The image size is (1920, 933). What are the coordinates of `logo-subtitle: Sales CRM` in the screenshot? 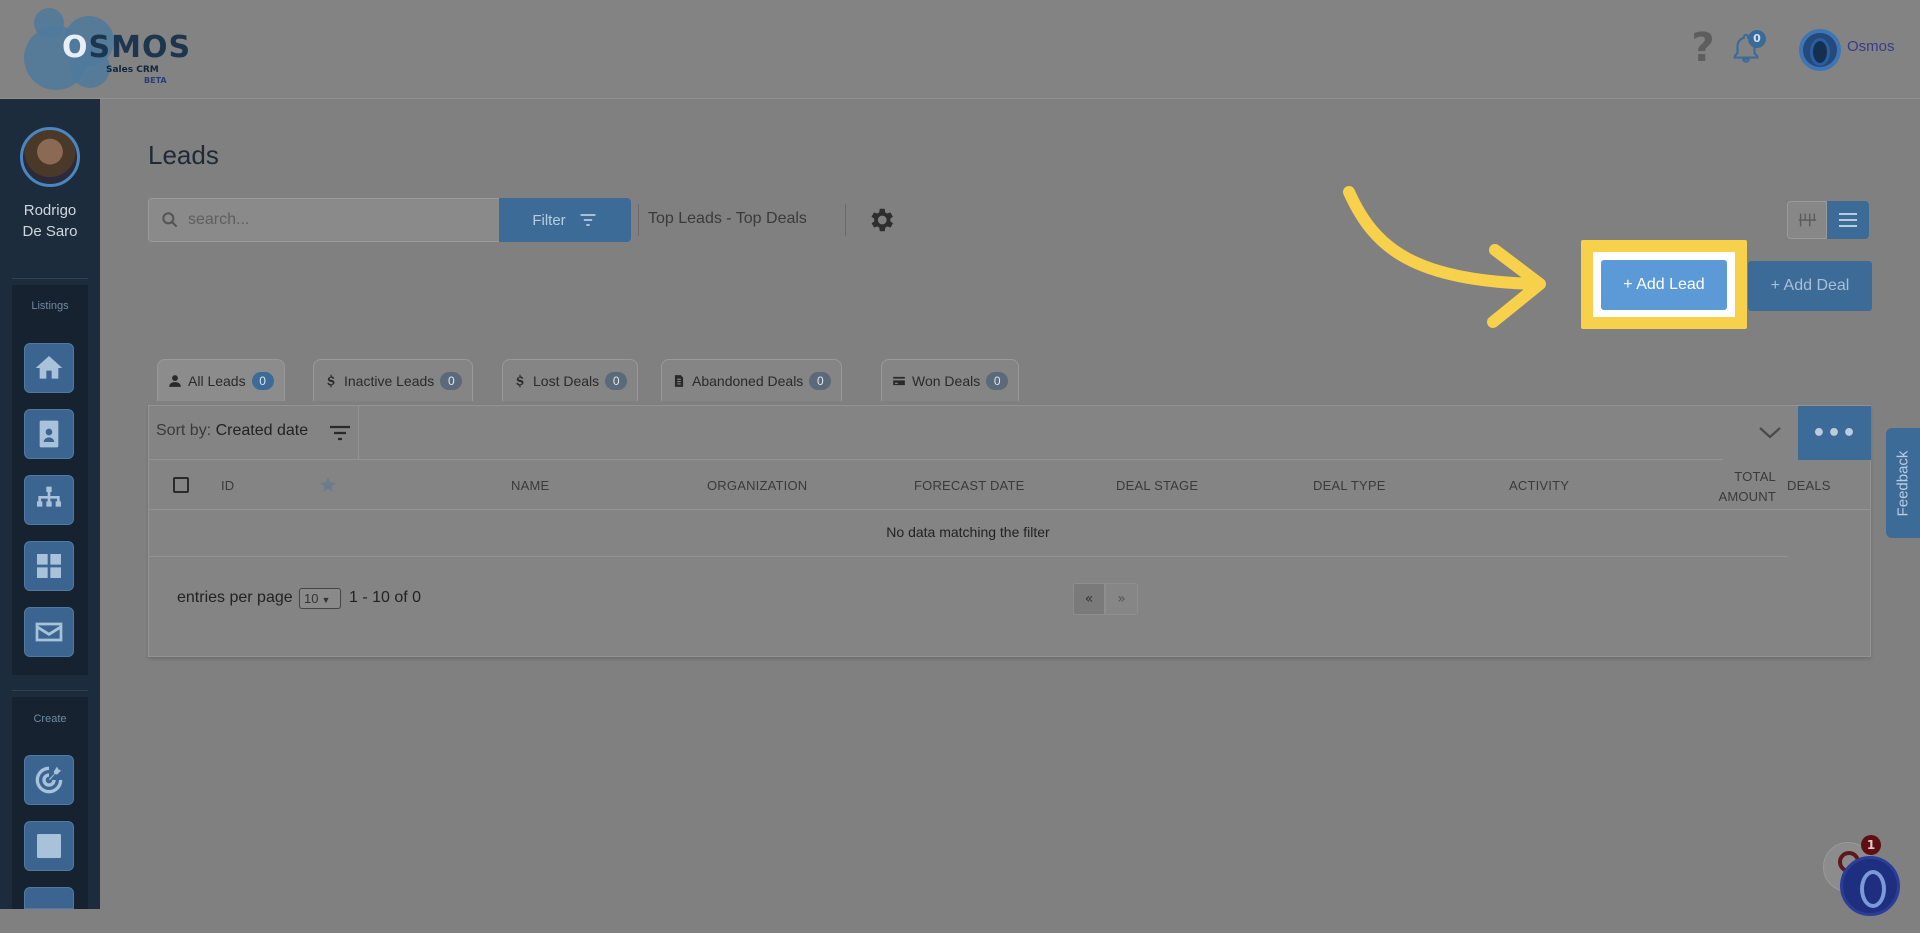 It's located at (132, 70).